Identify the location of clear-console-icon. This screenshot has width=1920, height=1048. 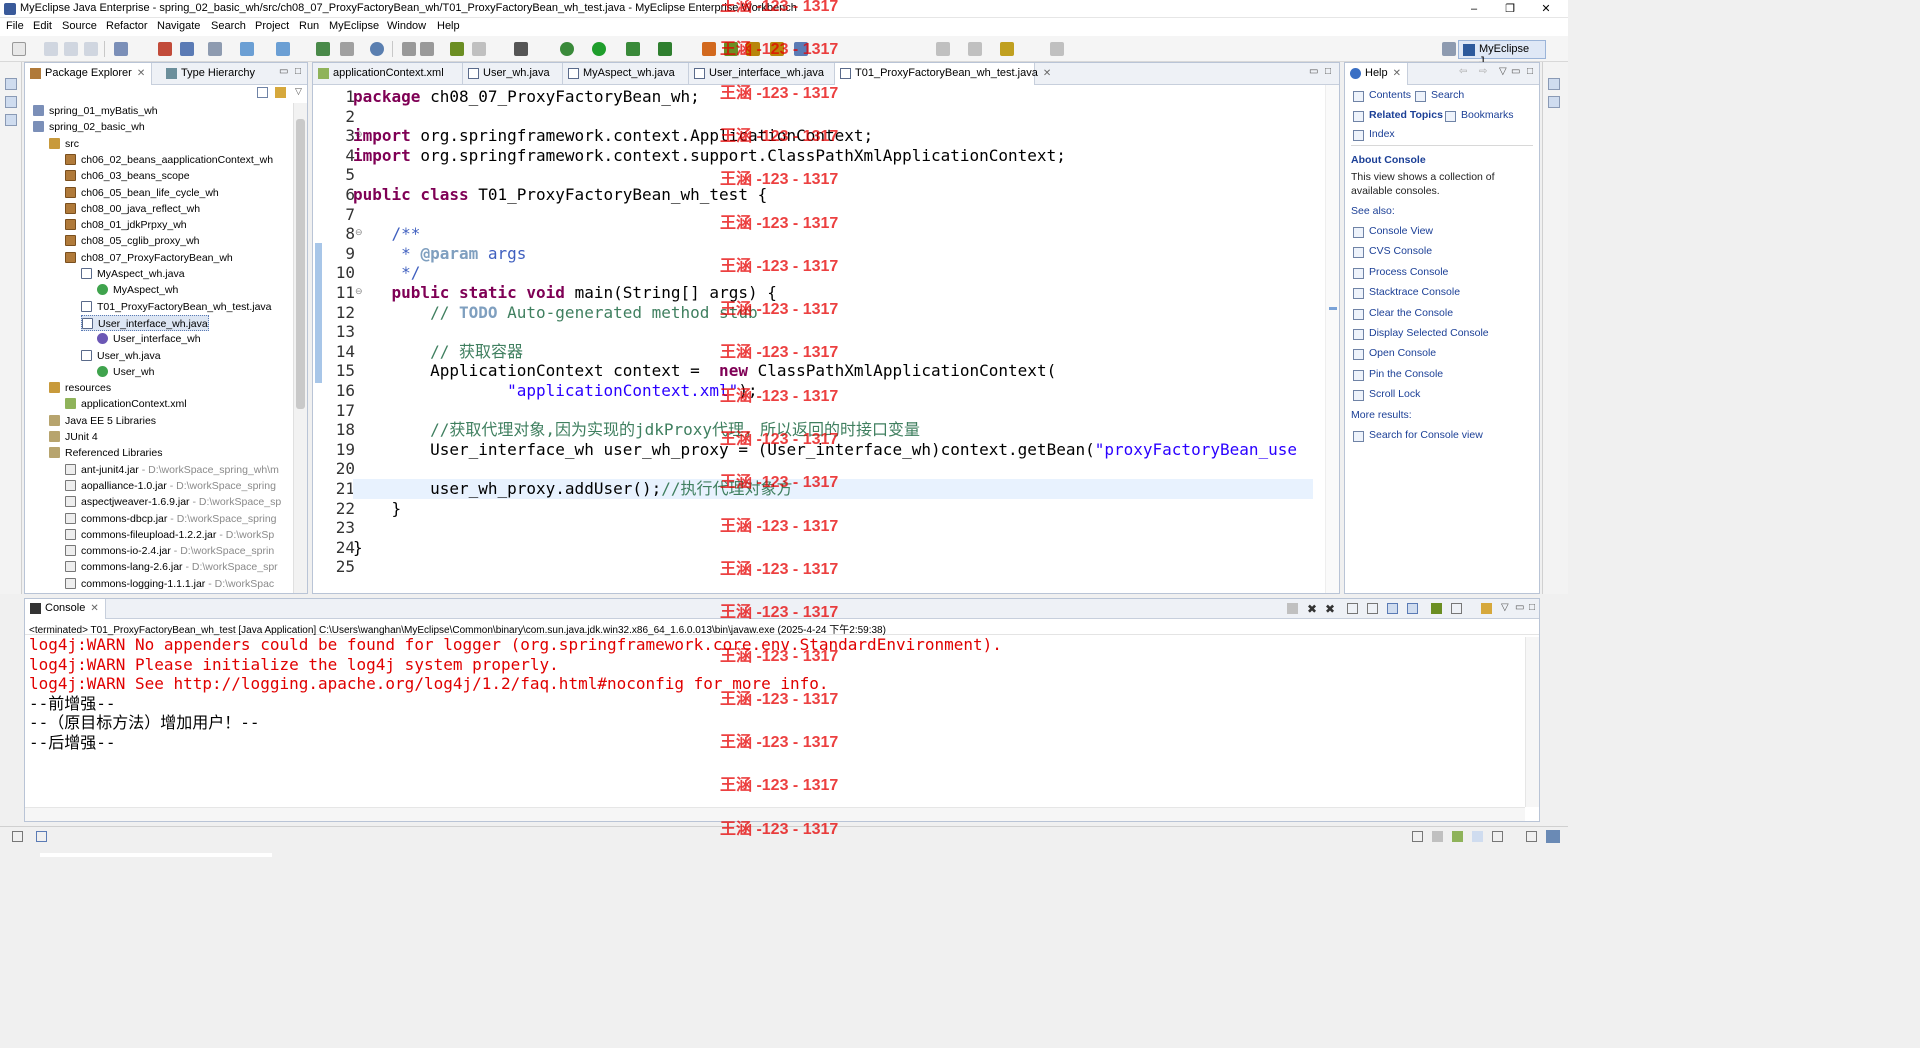
(1352, 608).